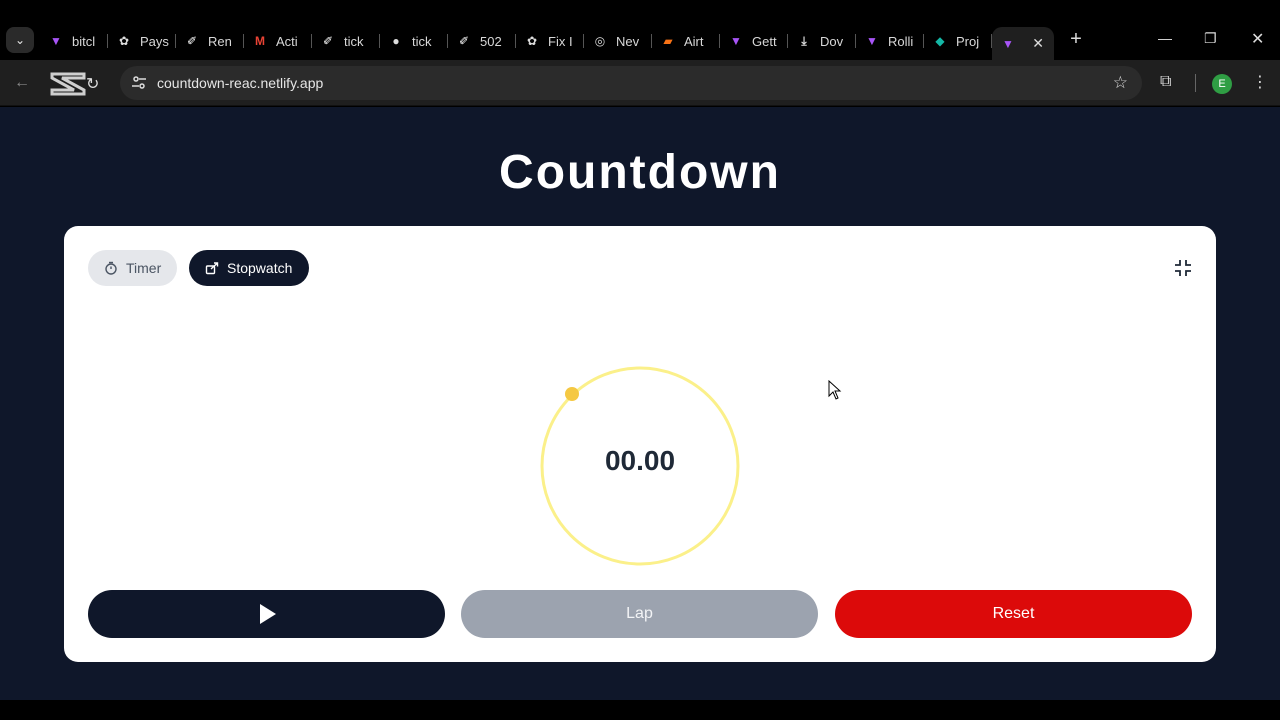  I want to click on reload-icon: ↻, so click(92, 84).